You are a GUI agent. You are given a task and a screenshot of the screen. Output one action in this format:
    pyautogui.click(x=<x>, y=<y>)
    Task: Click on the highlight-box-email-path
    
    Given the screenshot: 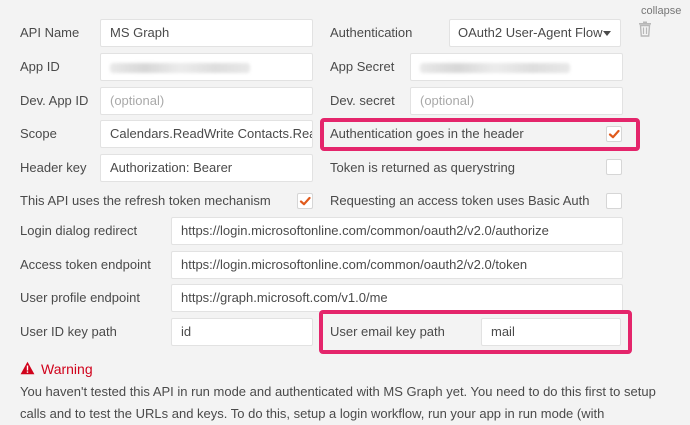 What is the action you would take?
    pyautogui.click(x=475, y=332)
    